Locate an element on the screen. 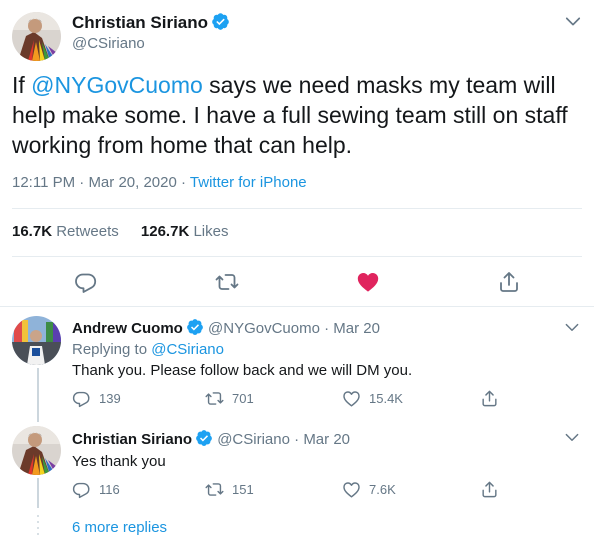 The image size is (594, 546). author-handle: @CSiriano is located at coordinates (108, 44).